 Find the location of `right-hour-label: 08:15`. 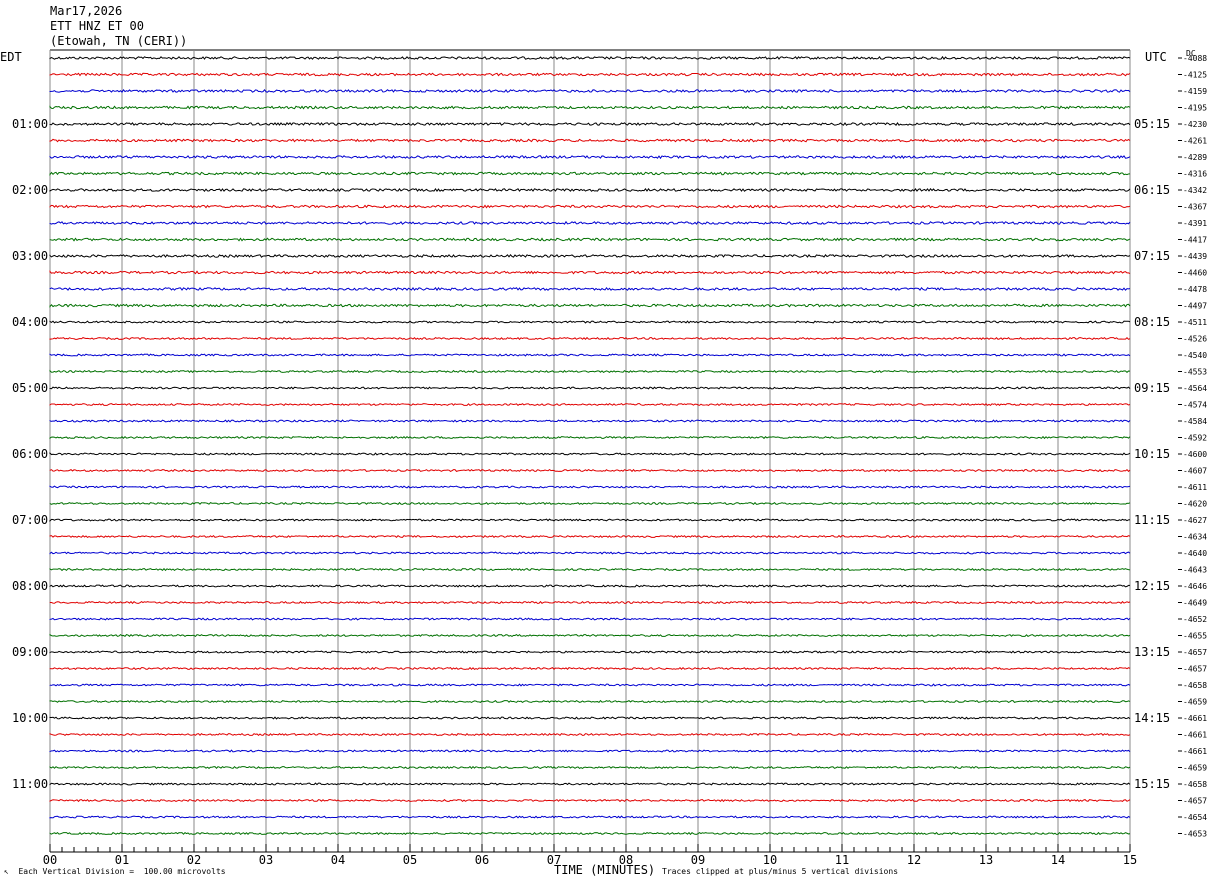

right-hour-label: 08:15 is located at coordinates (1152, 322).